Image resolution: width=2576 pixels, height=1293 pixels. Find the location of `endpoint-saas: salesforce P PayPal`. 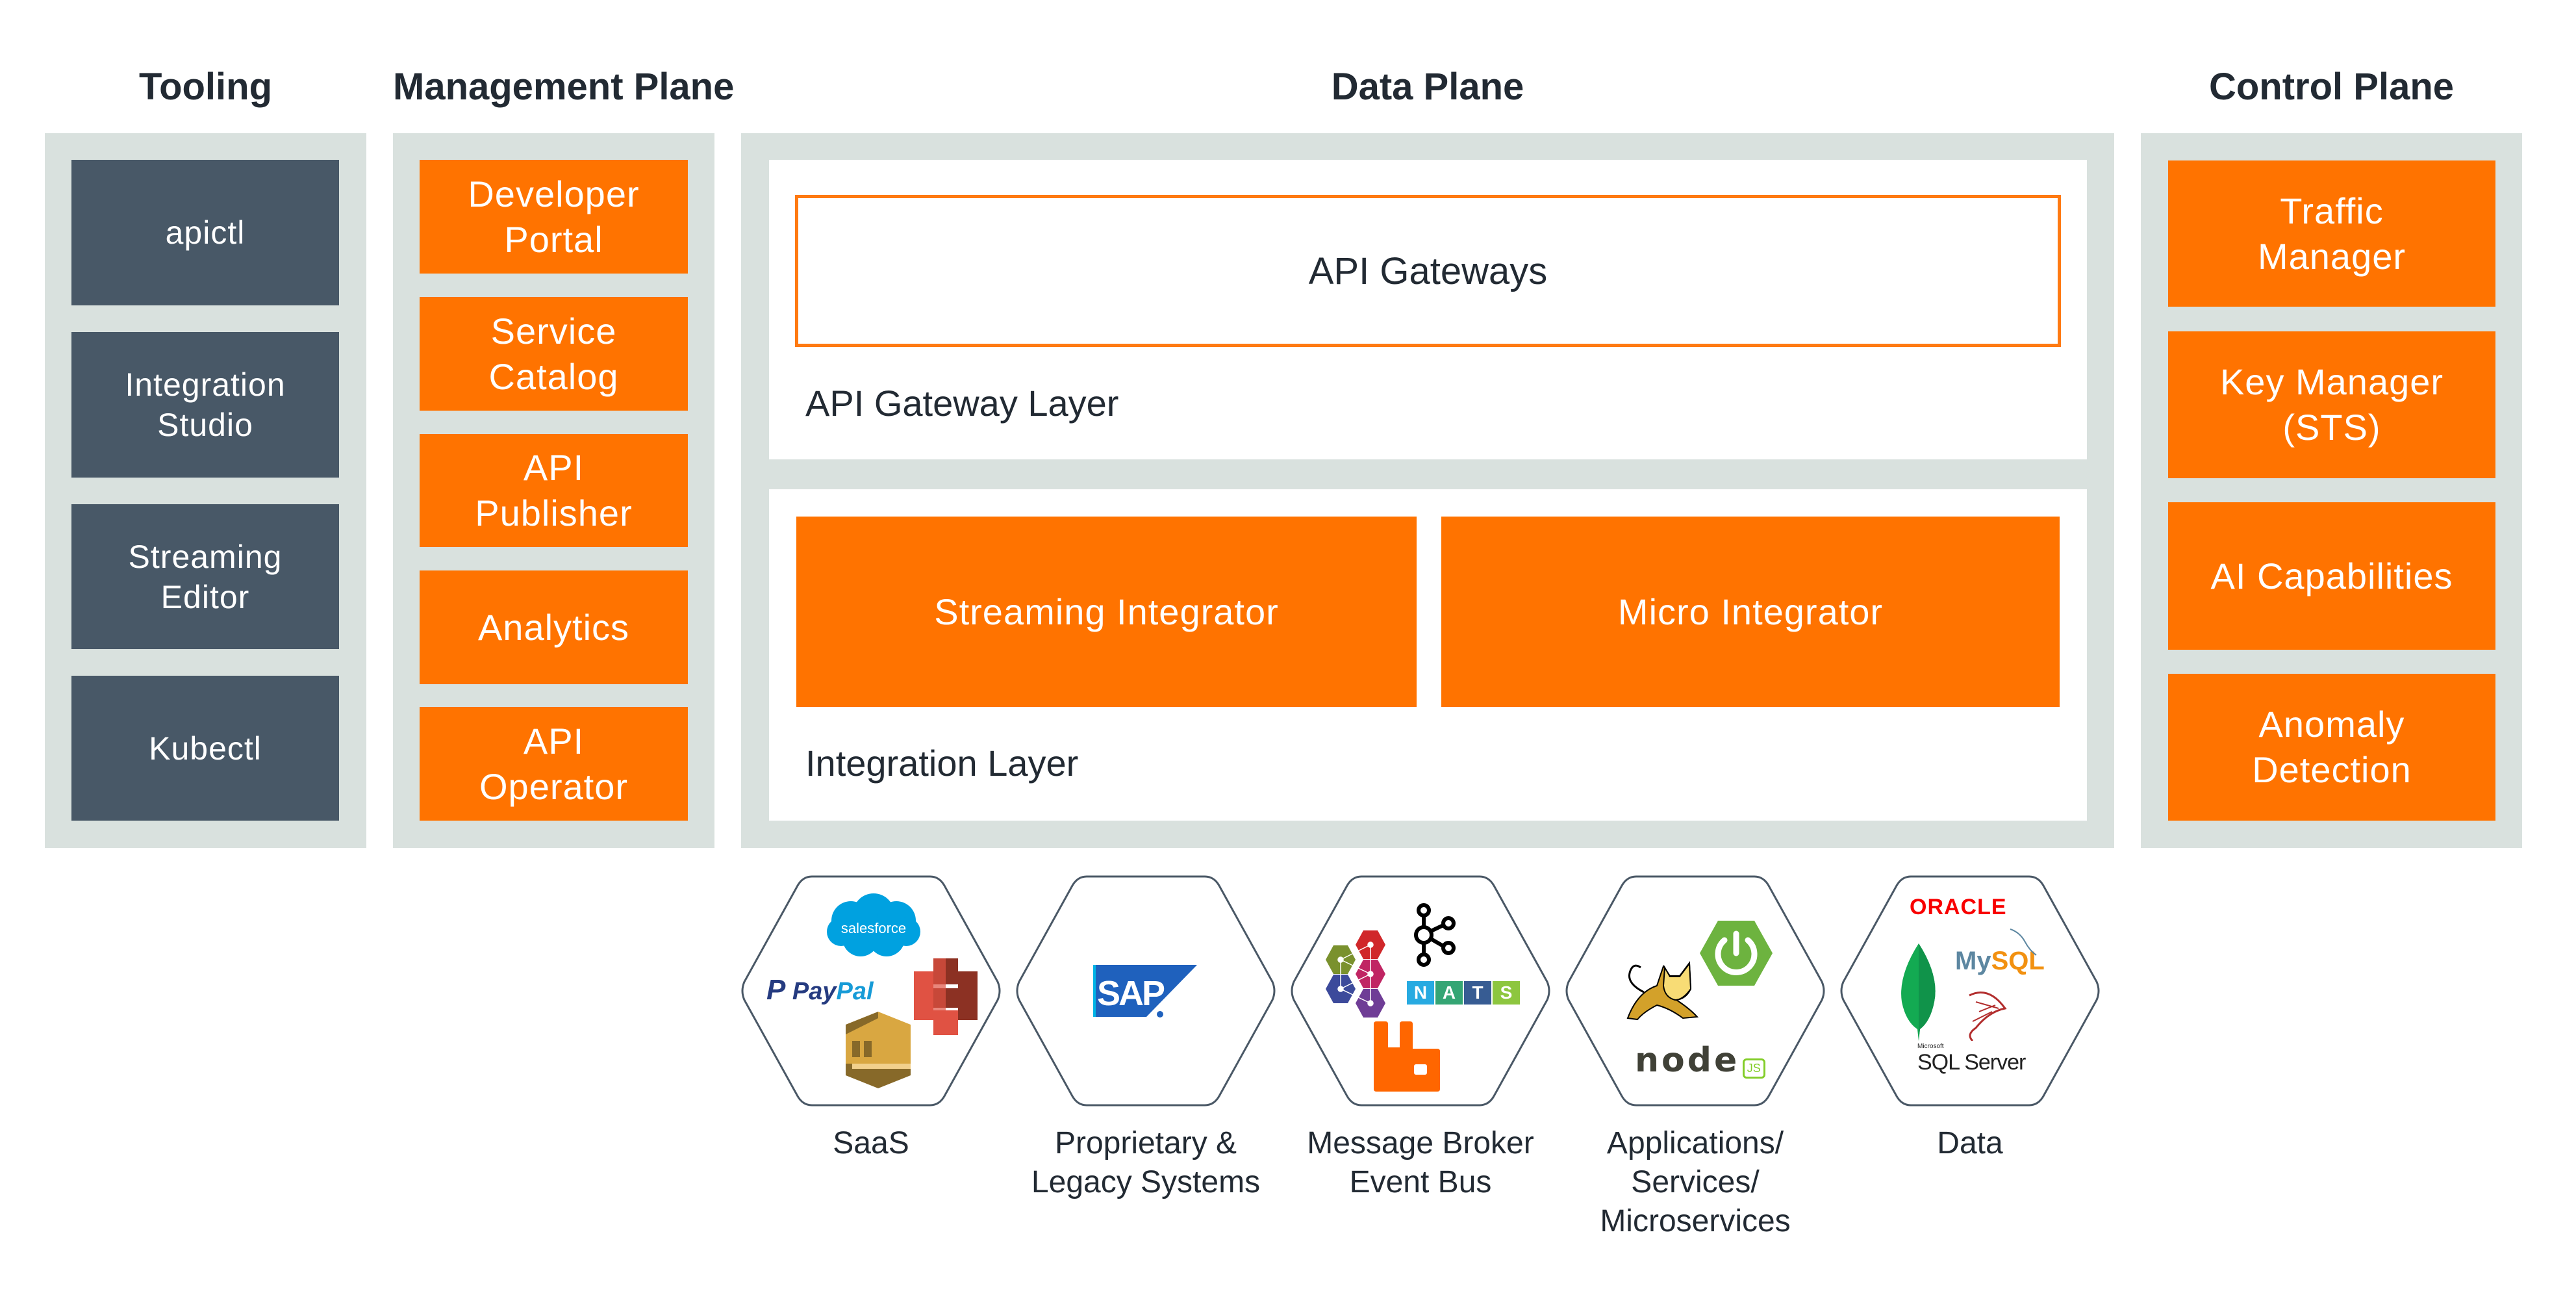

endpoint-saas: salesforce P PayPal is located at coordinates (871, 991).